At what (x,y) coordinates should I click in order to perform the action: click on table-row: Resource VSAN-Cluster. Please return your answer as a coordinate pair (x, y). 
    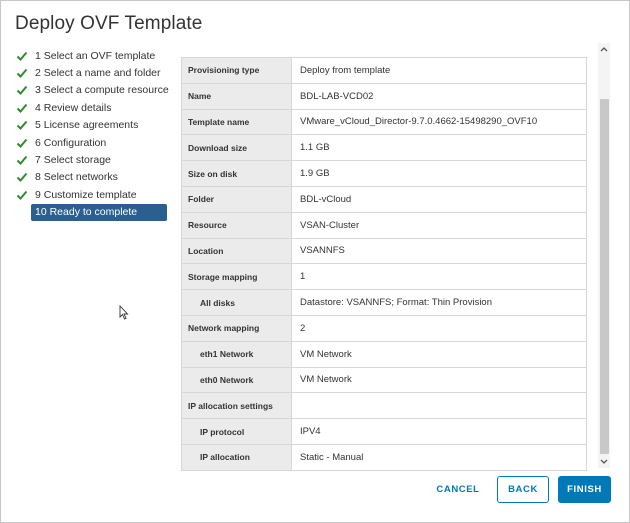
    Looking at the image, I should click on (384, 225).